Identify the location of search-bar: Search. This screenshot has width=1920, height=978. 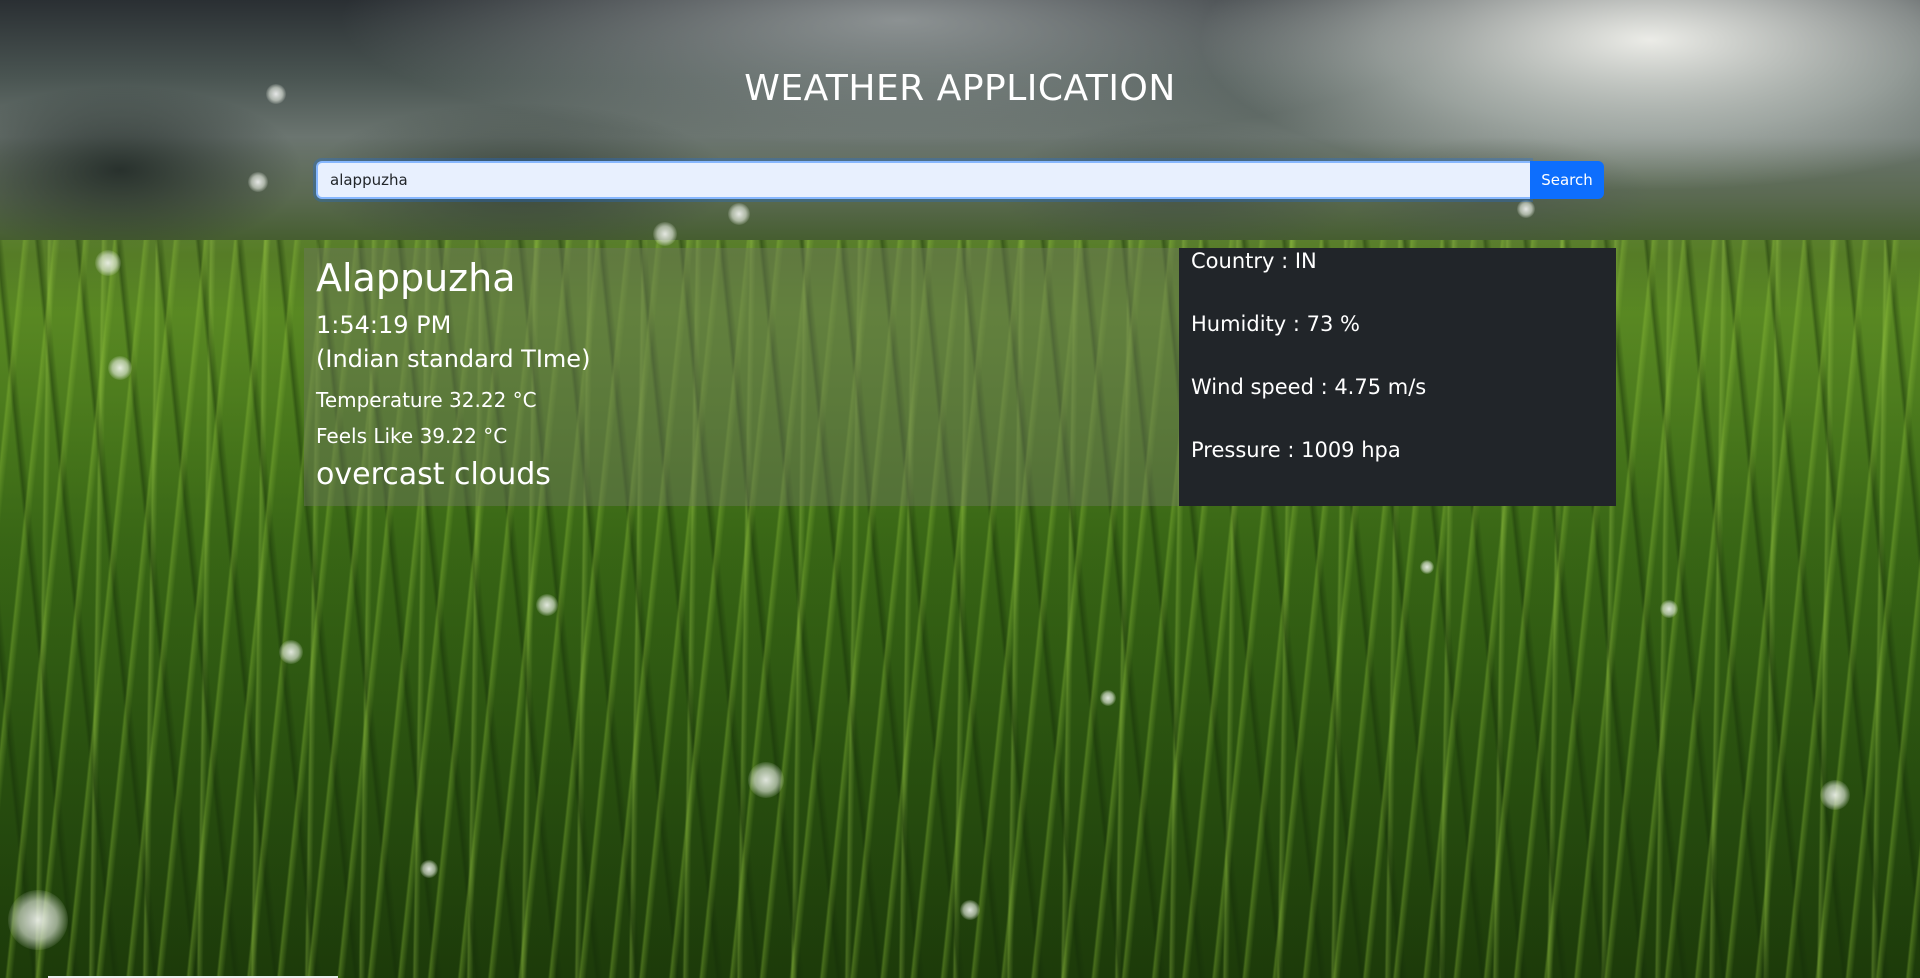
(960, 180).